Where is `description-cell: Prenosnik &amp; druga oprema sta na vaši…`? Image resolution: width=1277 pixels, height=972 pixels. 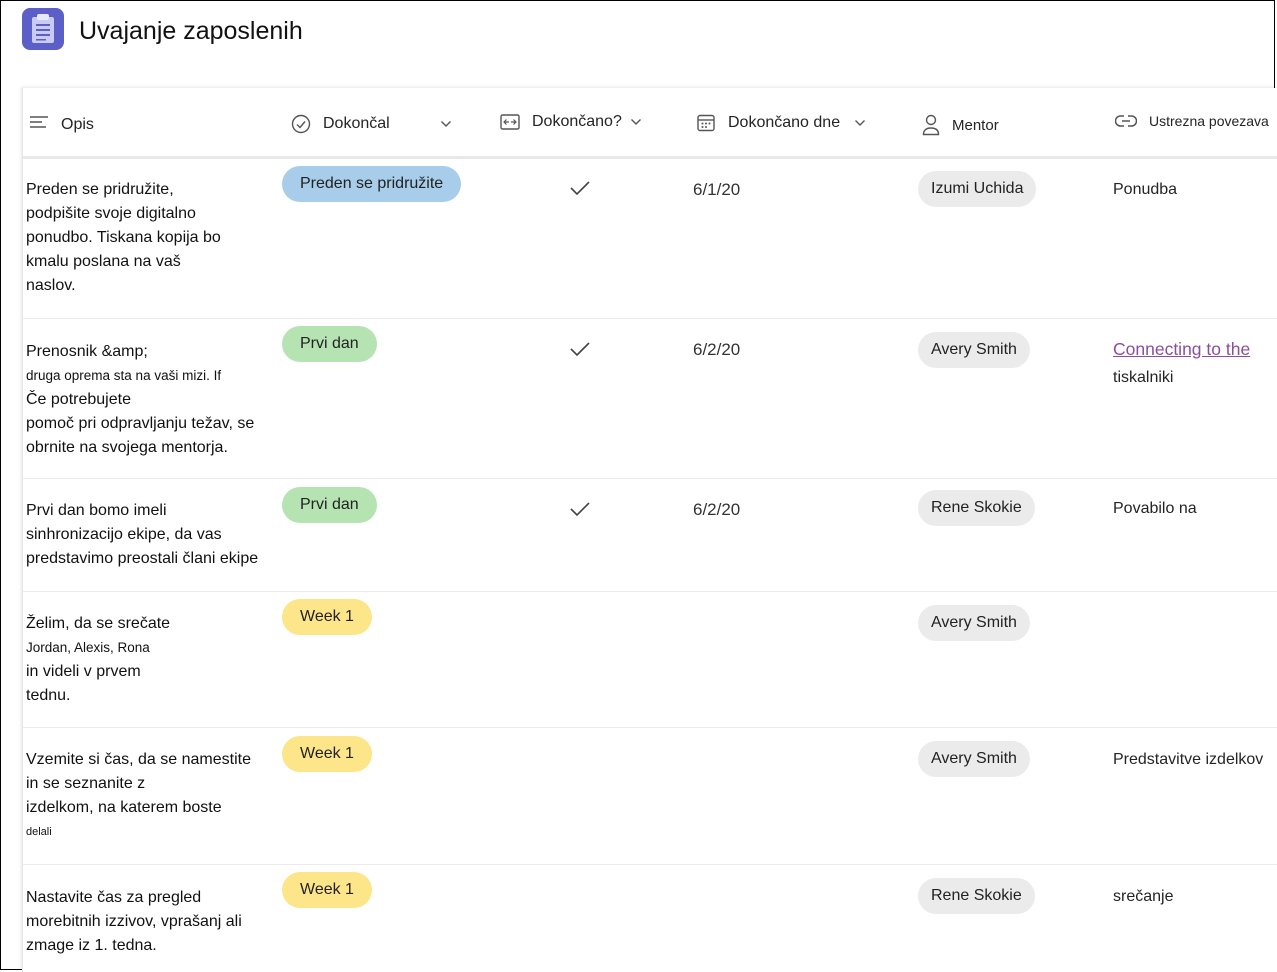 description-cell: Prenosnik &amp; druga oprema sta na vaši… is located at coordinates (140, 400).